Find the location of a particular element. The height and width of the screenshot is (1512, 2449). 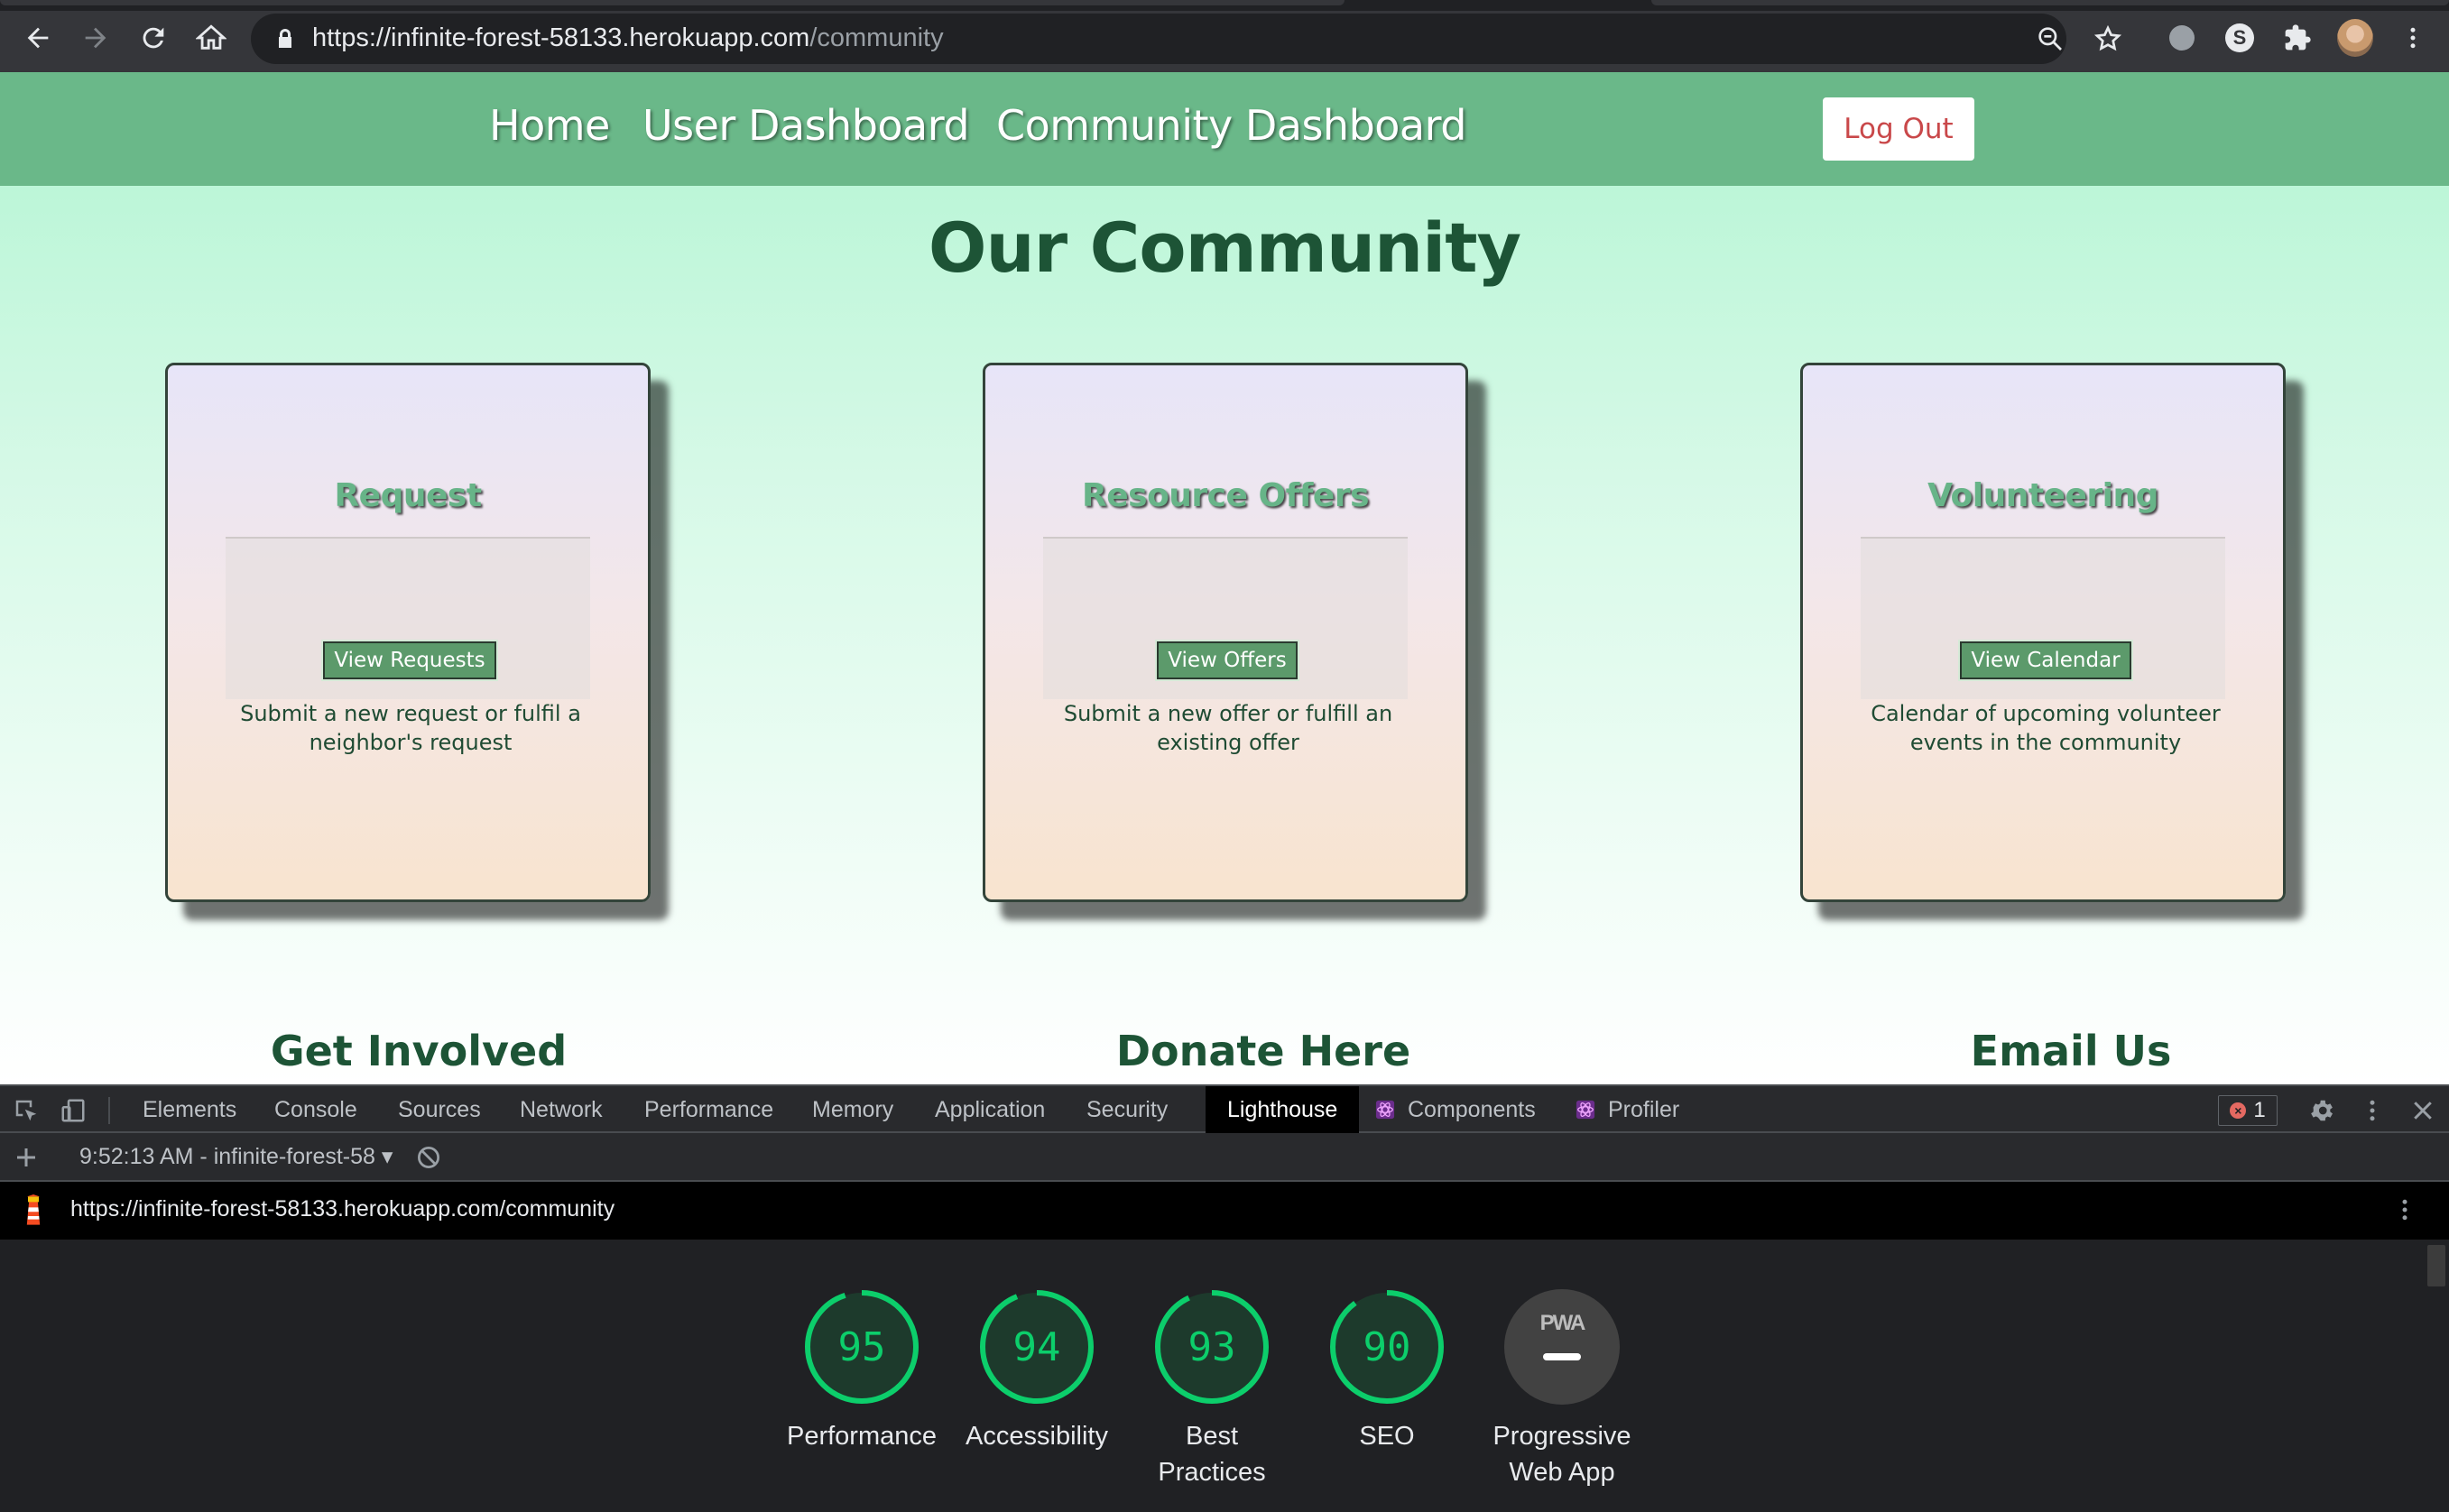

gauge-label: Best Practices is located at coordinates (1212, 1454).